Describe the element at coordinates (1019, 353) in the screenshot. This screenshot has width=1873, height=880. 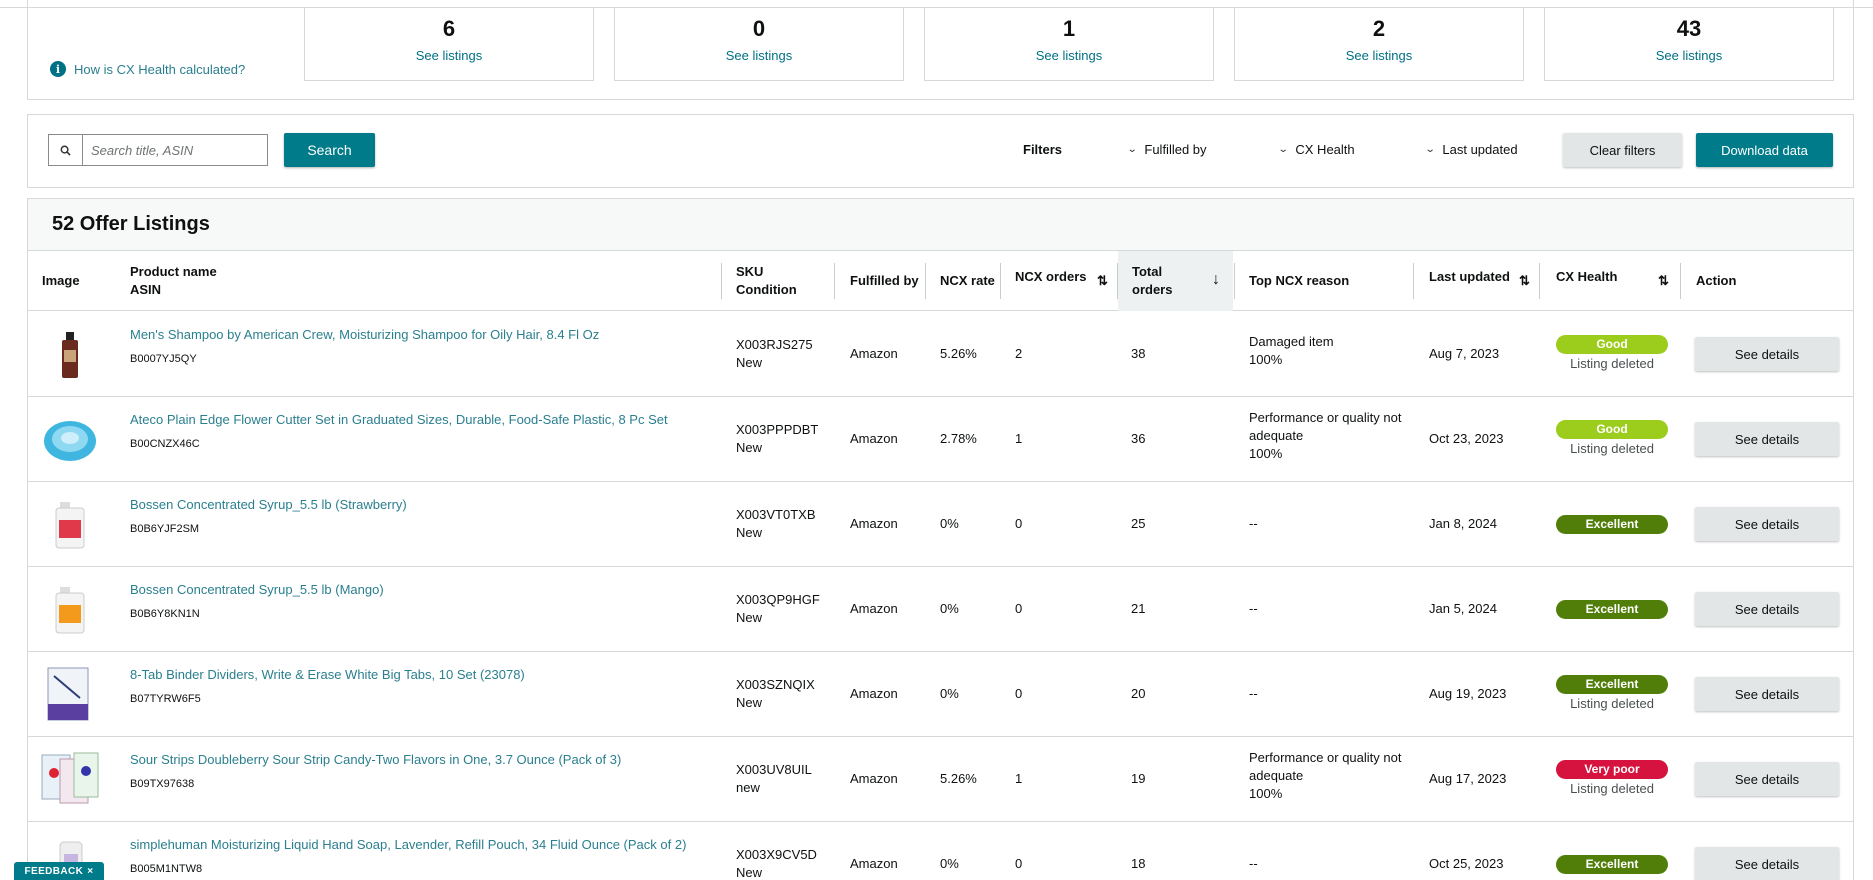
I see `ncx-orders-value: 2` at that location.